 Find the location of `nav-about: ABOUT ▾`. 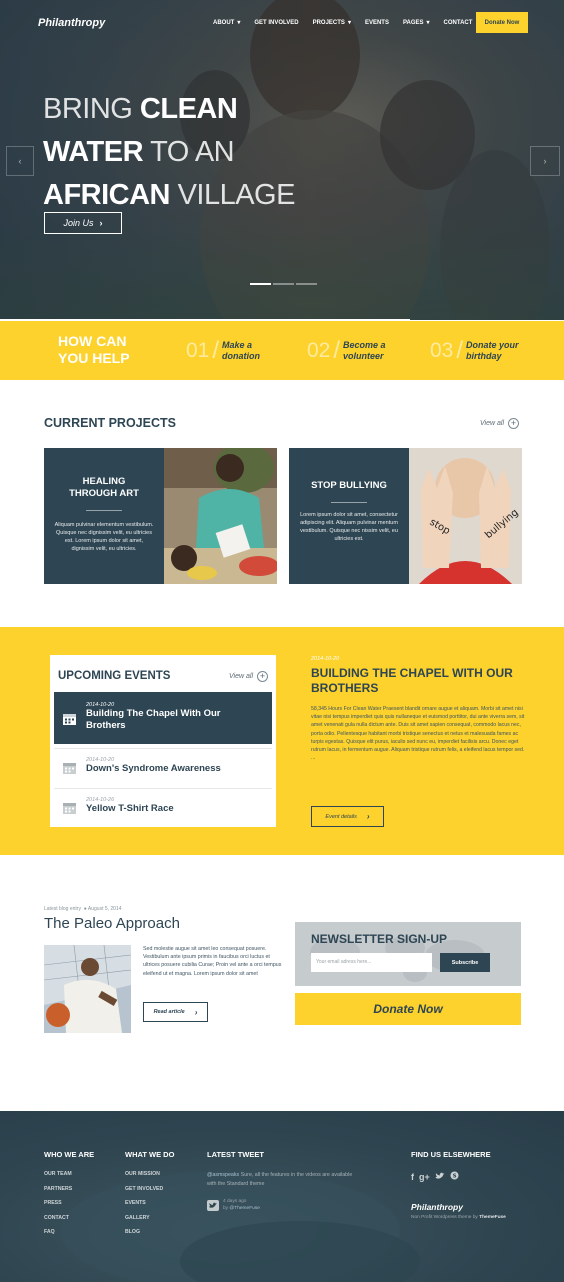

nav-about: ABOUT ▾ is located at coordinates (227, 23).